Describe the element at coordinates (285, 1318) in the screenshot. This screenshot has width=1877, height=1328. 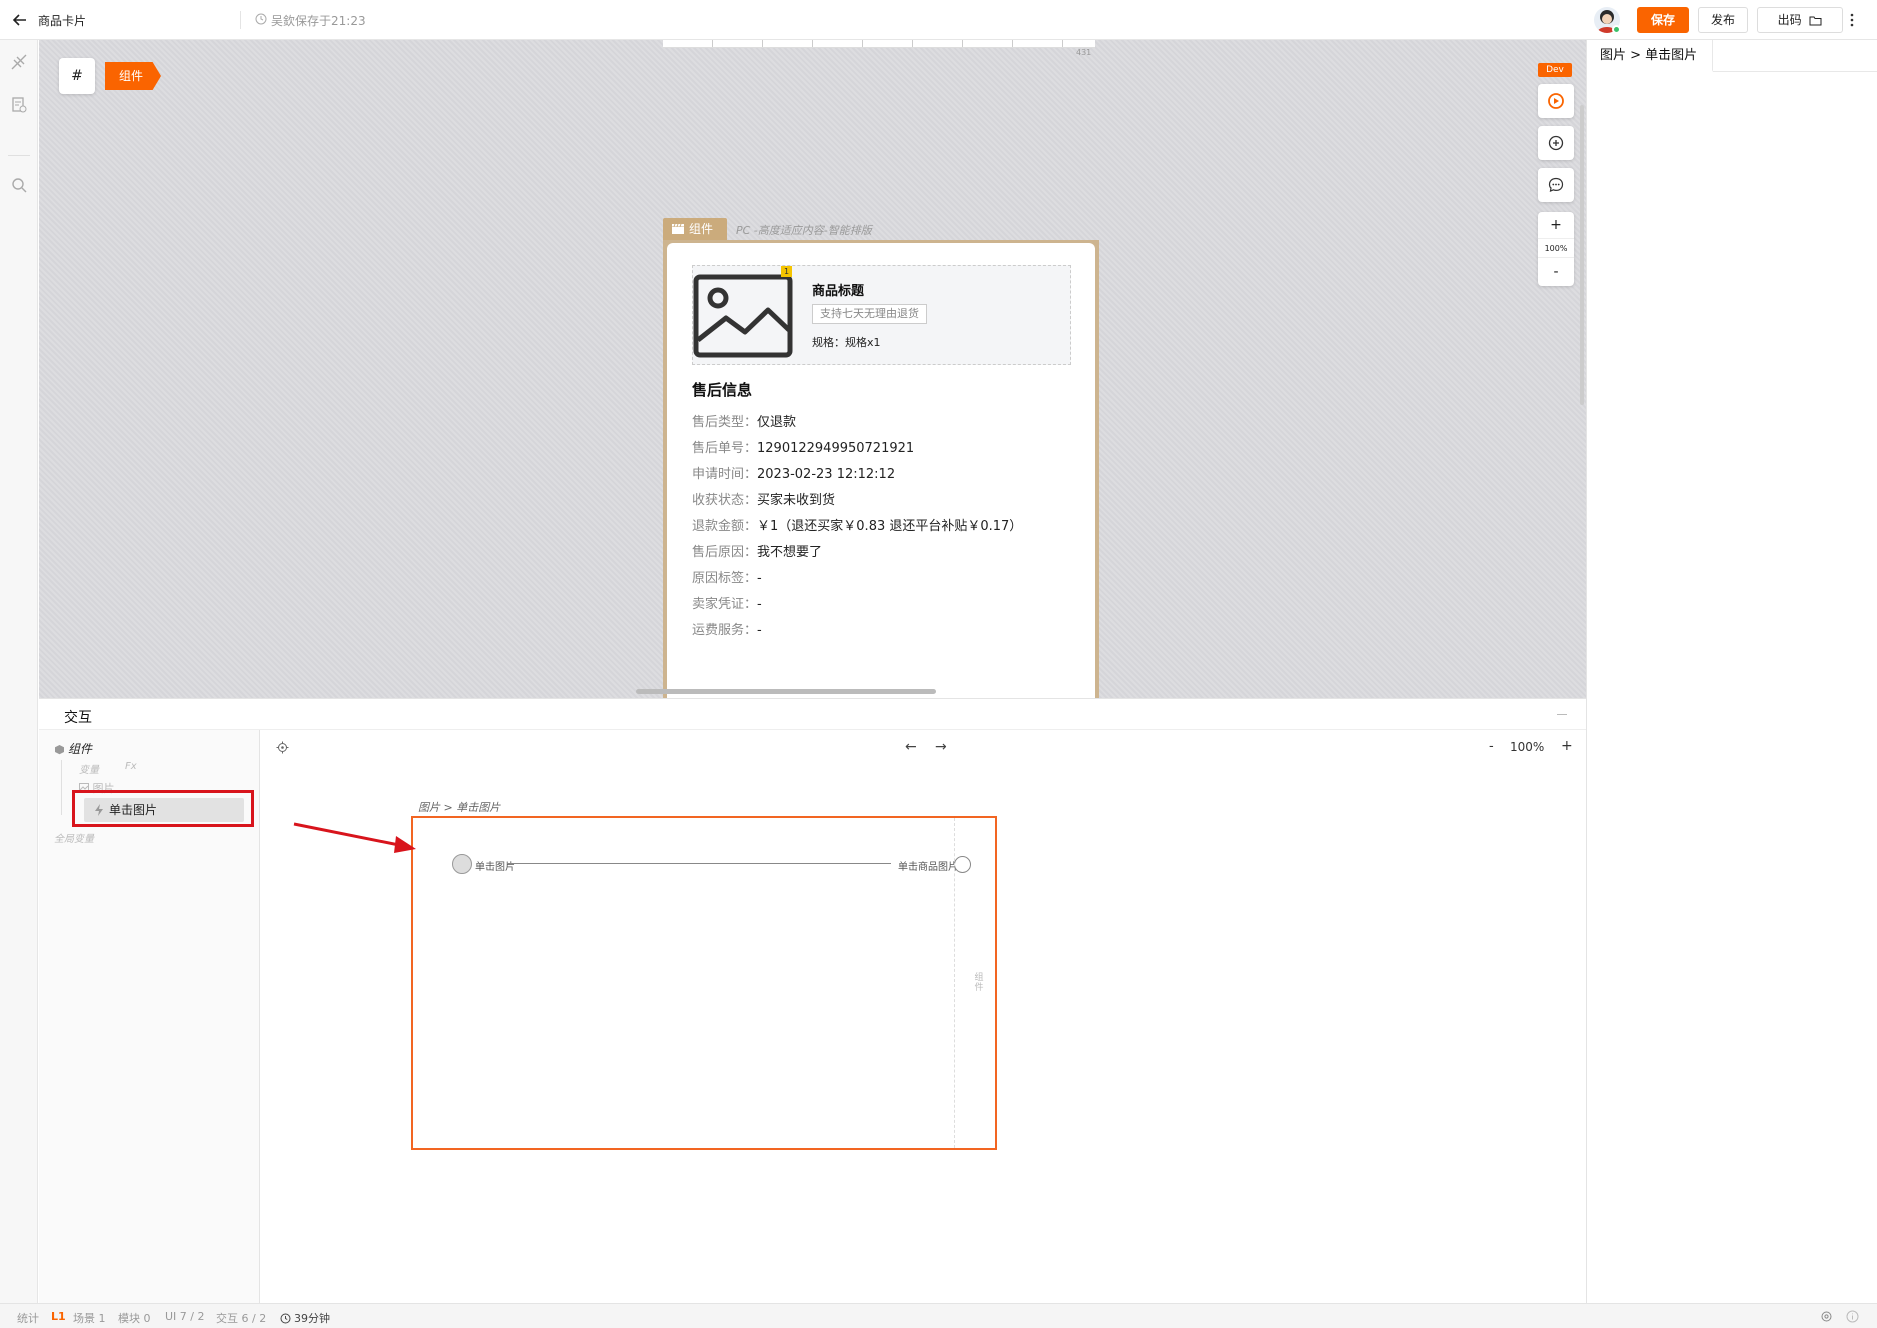
I see `clock-icon` at that location.